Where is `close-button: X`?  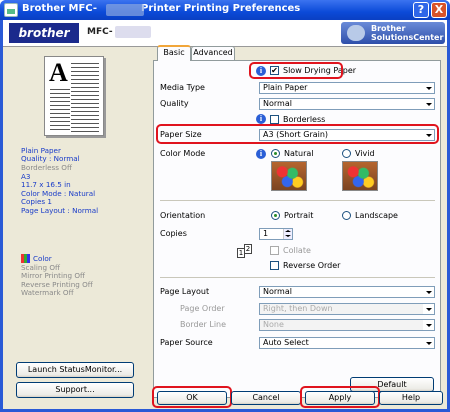 close-button: X is located at coordinates (439, 10).